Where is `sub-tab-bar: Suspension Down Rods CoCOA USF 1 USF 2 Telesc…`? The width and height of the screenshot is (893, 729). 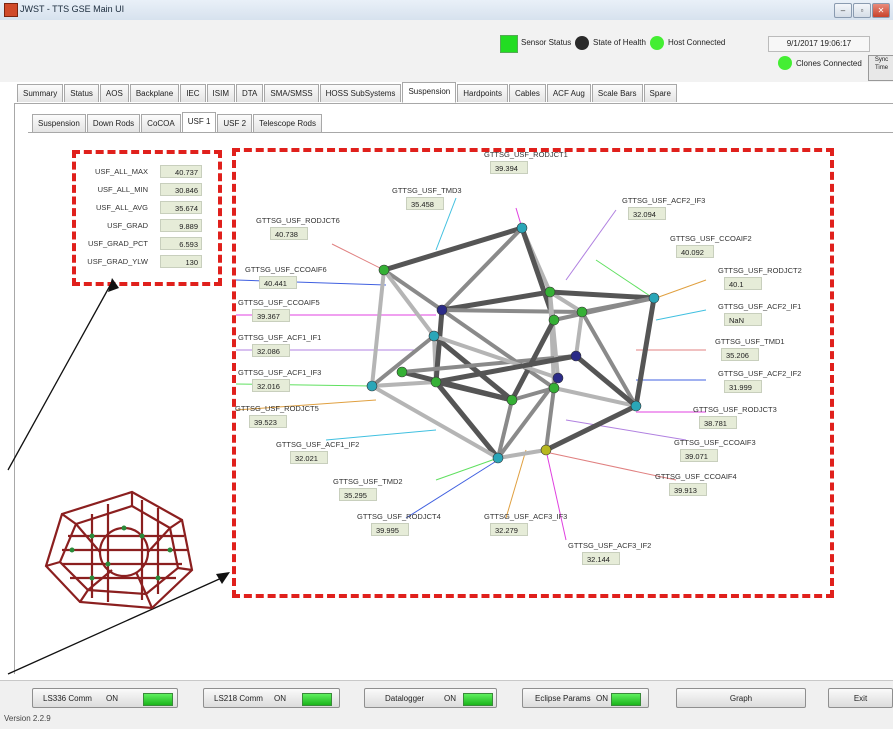
sub-tab-bar: Suspension Down Rods CoCOA USF 1 USF 2 Telesc… is located at coordinates (177, 122).